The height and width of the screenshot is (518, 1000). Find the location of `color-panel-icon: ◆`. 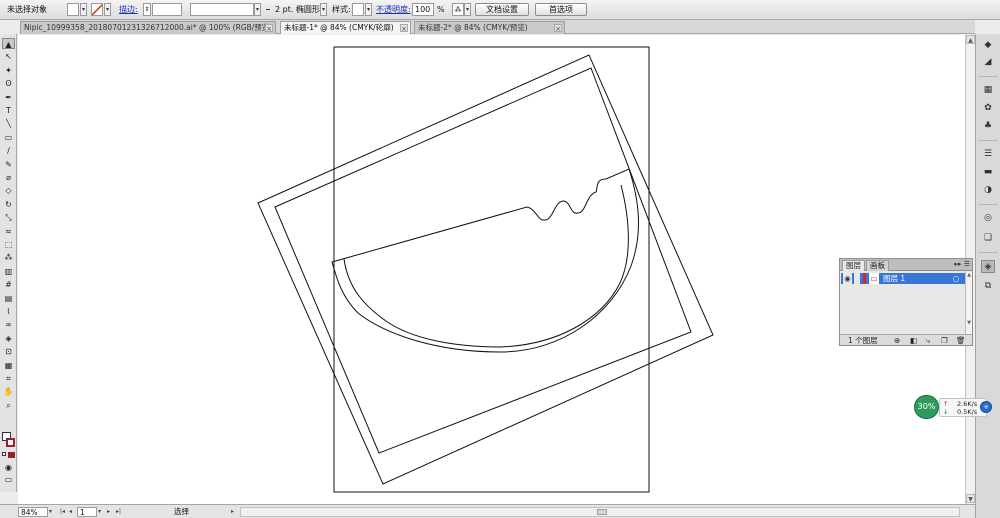

color-panel-icon: ◆ is located at coordinates (988, 45).